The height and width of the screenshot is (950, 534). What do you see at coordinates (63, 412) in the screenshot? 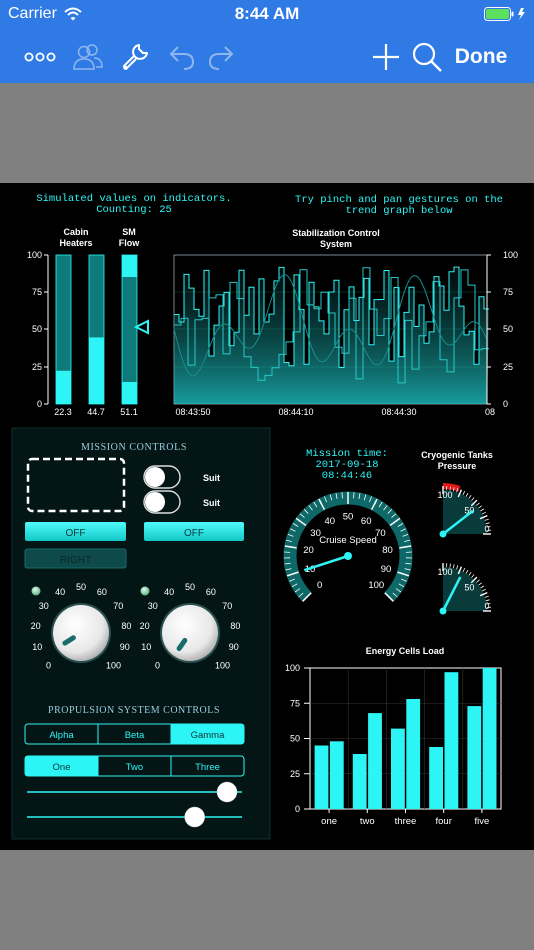
I see `bar-value-1: 22.3` at bounding box center [63, 412].